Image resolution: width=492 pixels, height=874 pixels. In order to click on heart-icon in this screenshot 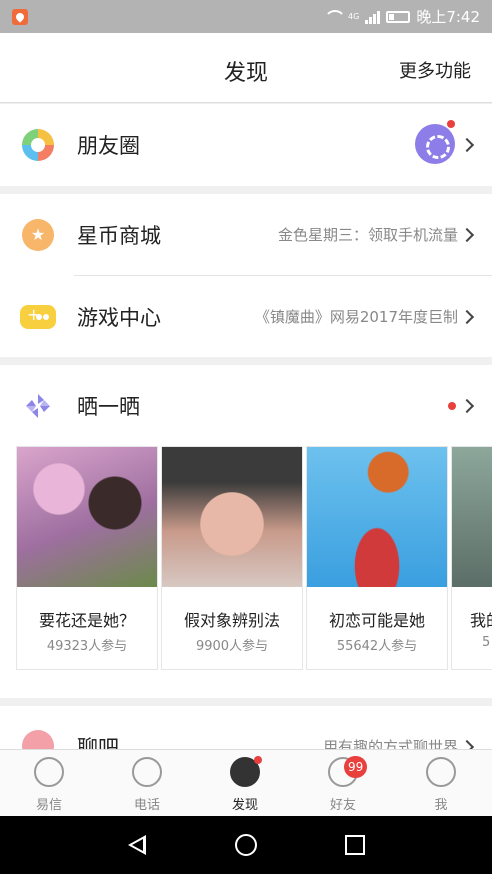, I will do `click(38, 740)`.